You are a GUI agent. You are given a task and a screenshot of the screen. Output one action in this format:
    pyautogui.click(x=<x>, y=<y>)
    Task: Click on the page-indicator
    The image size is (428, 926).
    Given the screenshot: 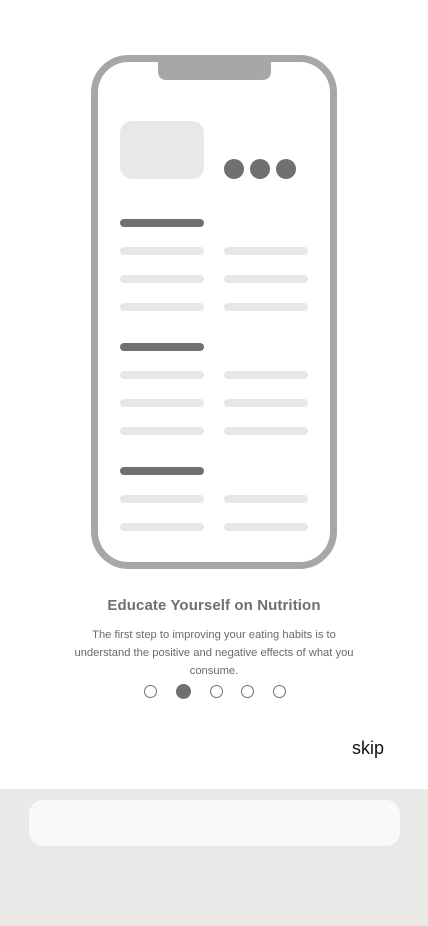 What is the action you would take?
    pyautogui.click(x=215, y=692)
    